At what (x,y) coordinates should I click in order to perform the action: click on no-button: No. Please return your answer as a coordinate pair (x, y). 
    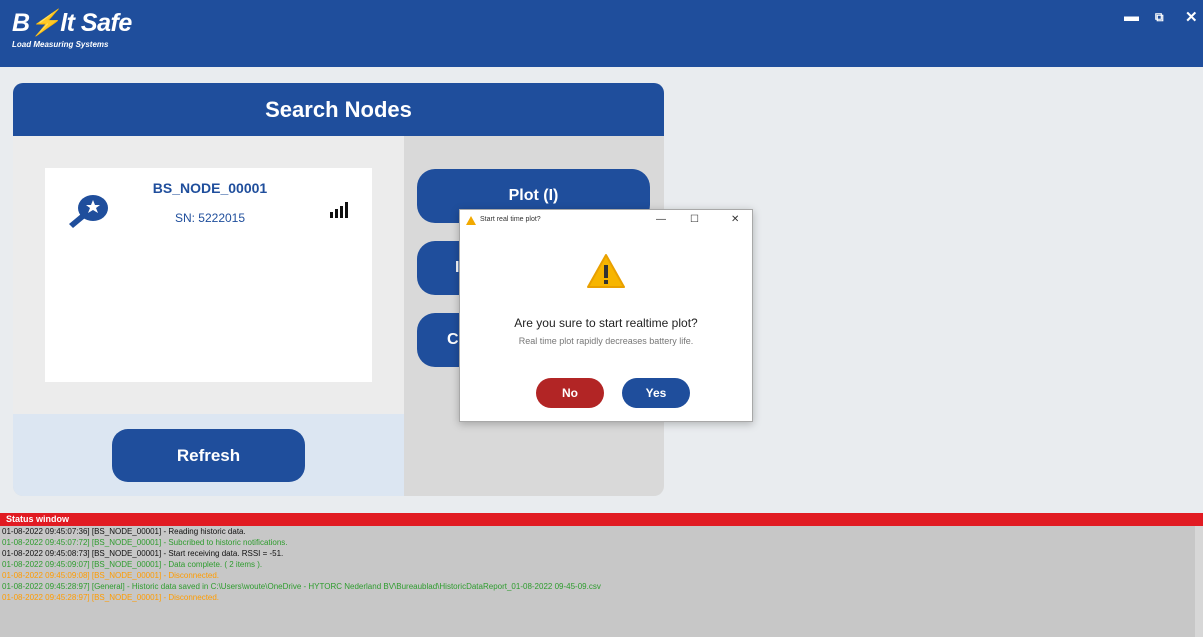
    Looking at the image, I should click on (570, 393).